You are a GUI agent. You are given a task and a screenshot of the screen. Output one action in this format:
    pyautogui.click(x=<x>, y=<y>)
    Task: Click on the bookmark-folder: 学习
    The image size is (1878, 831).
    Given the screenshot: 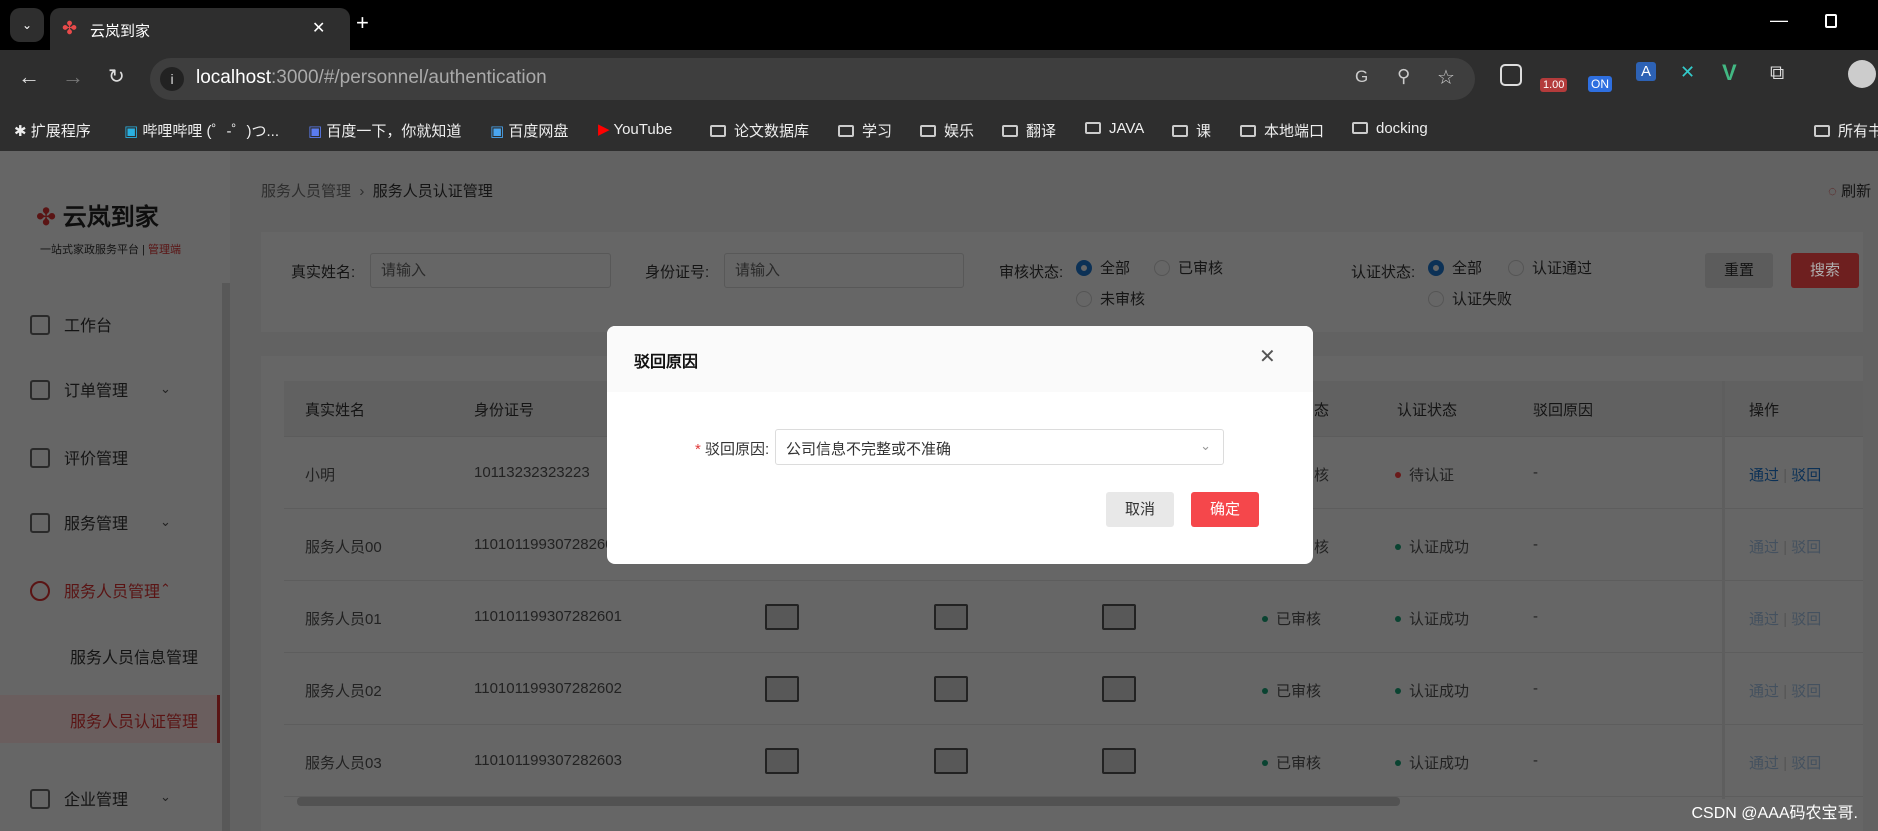 What is the action you would take?
    pyautogui.click(x=865, y=130)
    